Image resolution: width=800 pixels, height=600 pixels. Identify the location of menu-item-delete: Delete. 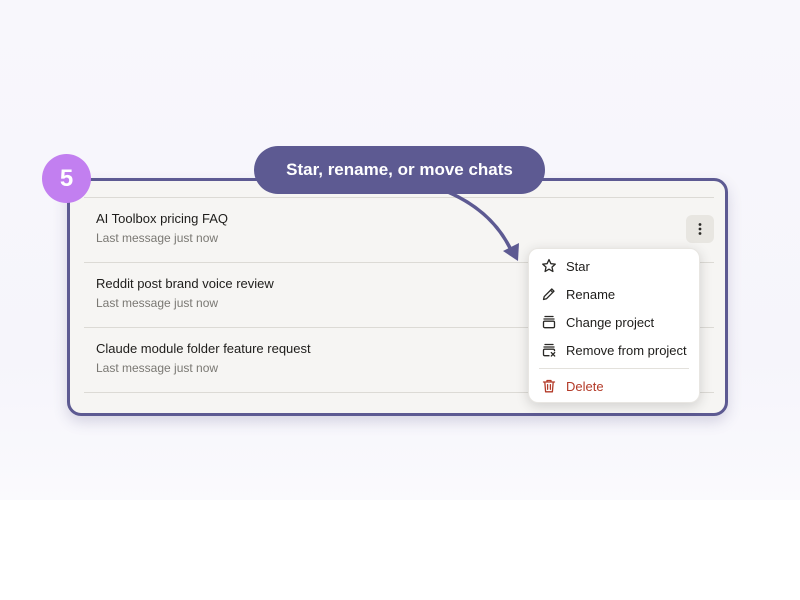
(572, 386).